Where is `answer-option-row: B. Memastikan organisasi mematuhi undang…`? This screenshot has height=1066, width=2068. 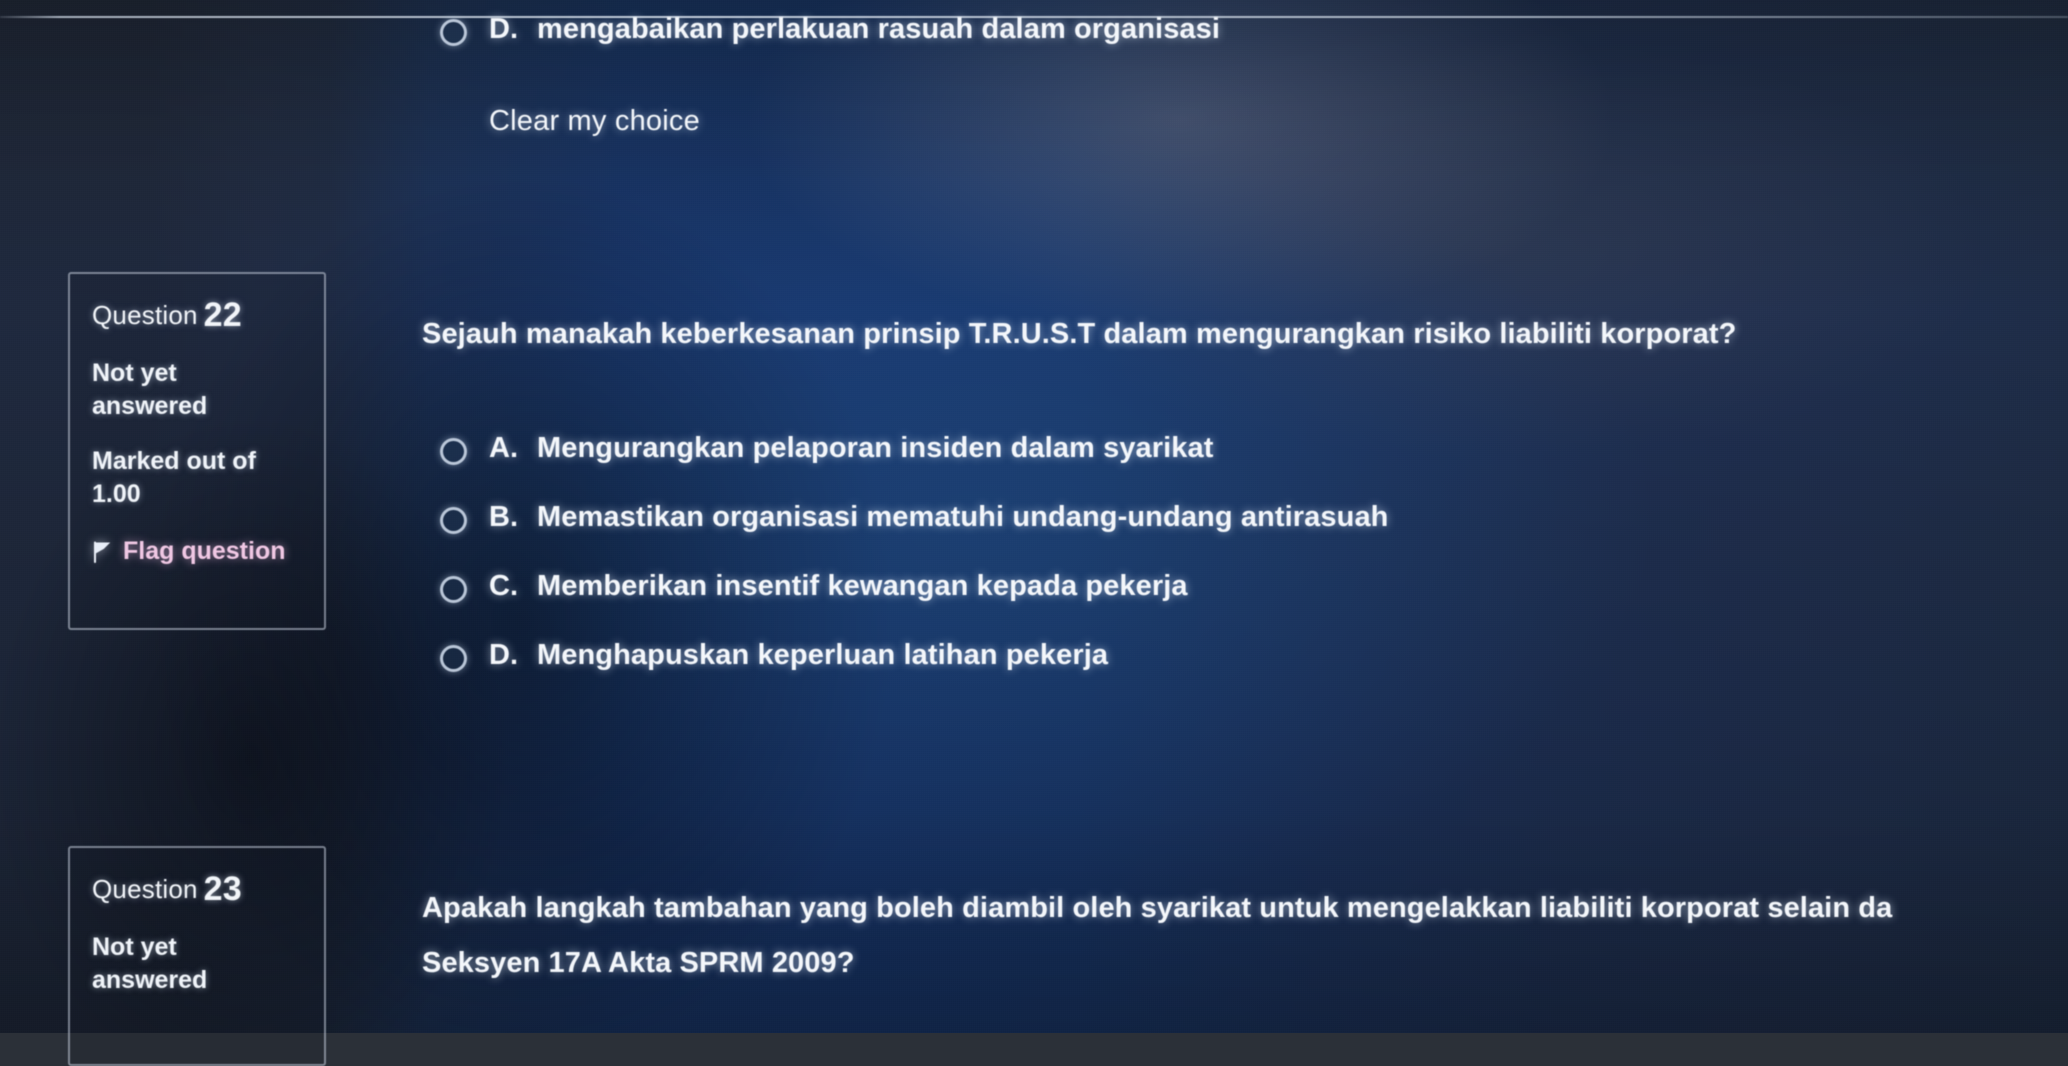 answer-option-row: B. Memastikan organisasi mematuhi undang… is located at coordinates (914, 517).